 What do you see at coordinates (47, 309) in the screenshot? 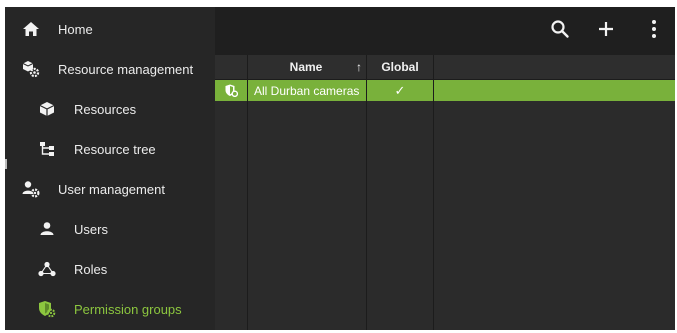
I see `permission-groups-icon` at bounding box center [47, 309].